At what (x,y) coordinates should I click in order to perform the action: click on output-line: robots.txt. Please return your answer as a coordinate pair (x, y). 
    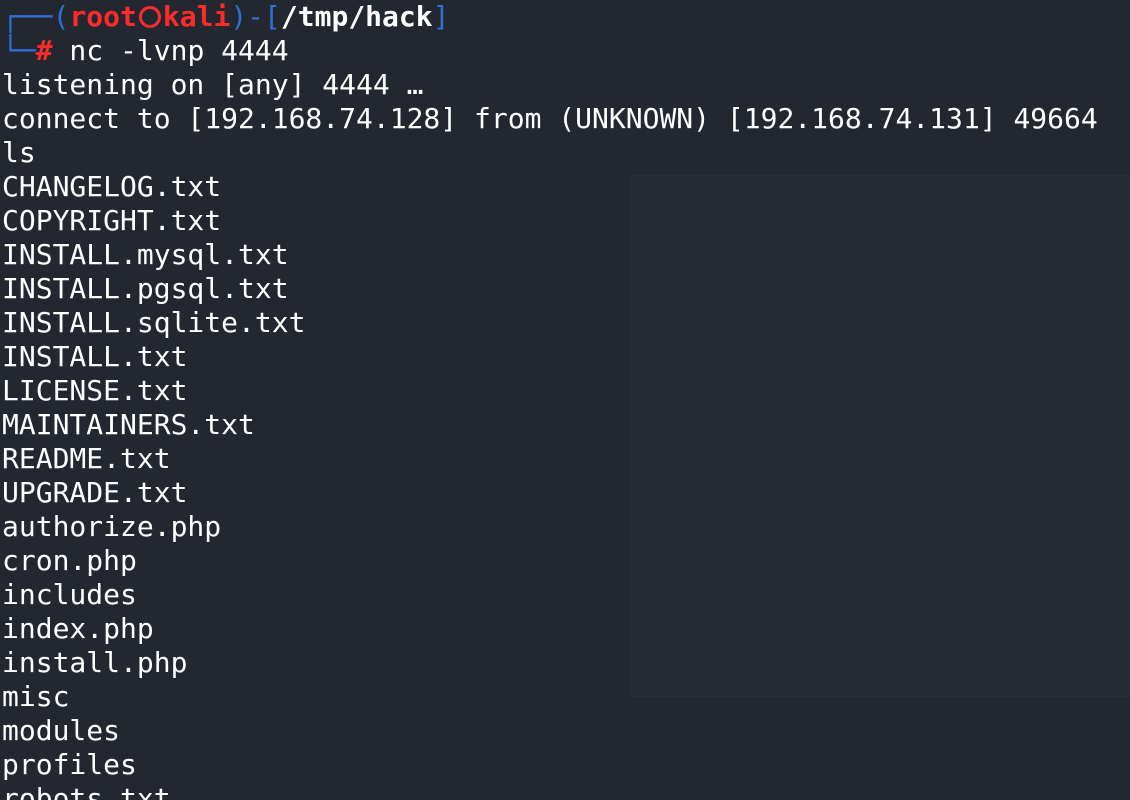
    Looking at the image, I should click on (86, 791).